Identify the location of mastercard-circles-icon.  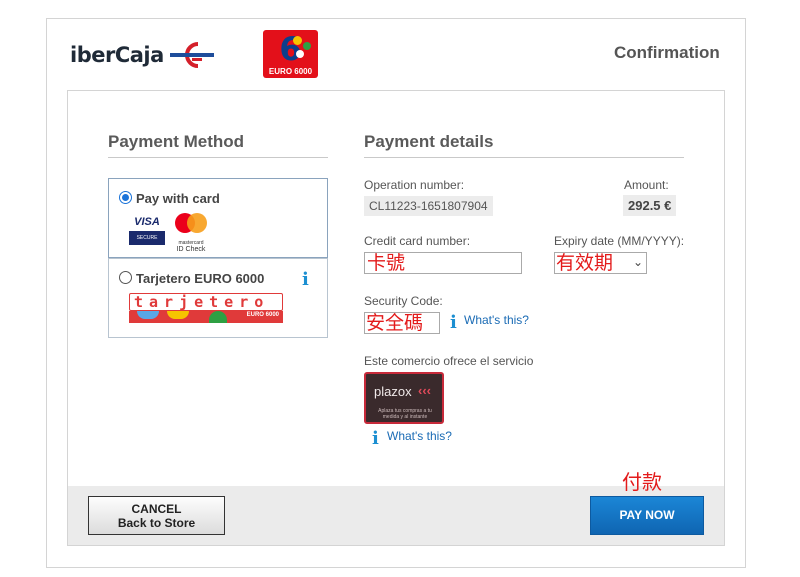
(191, 223).